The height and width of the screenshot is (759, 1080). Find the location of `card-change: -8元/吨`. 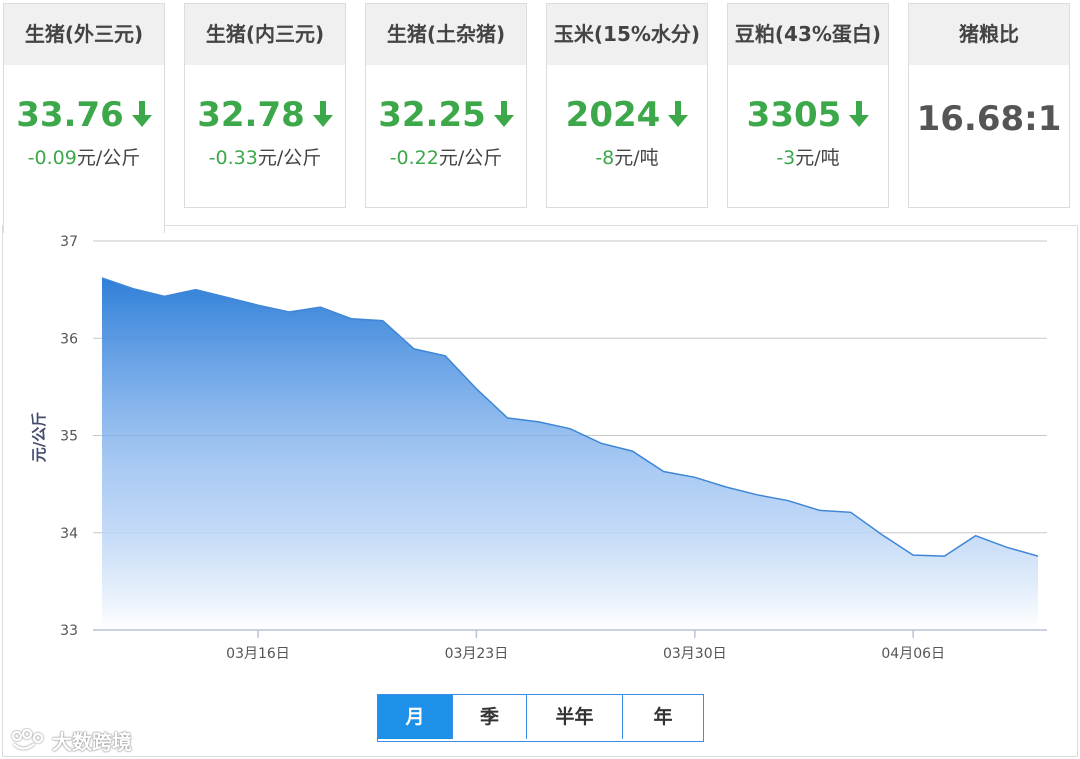

card-change: -8元/吨 is located at coordinates (627, 158).